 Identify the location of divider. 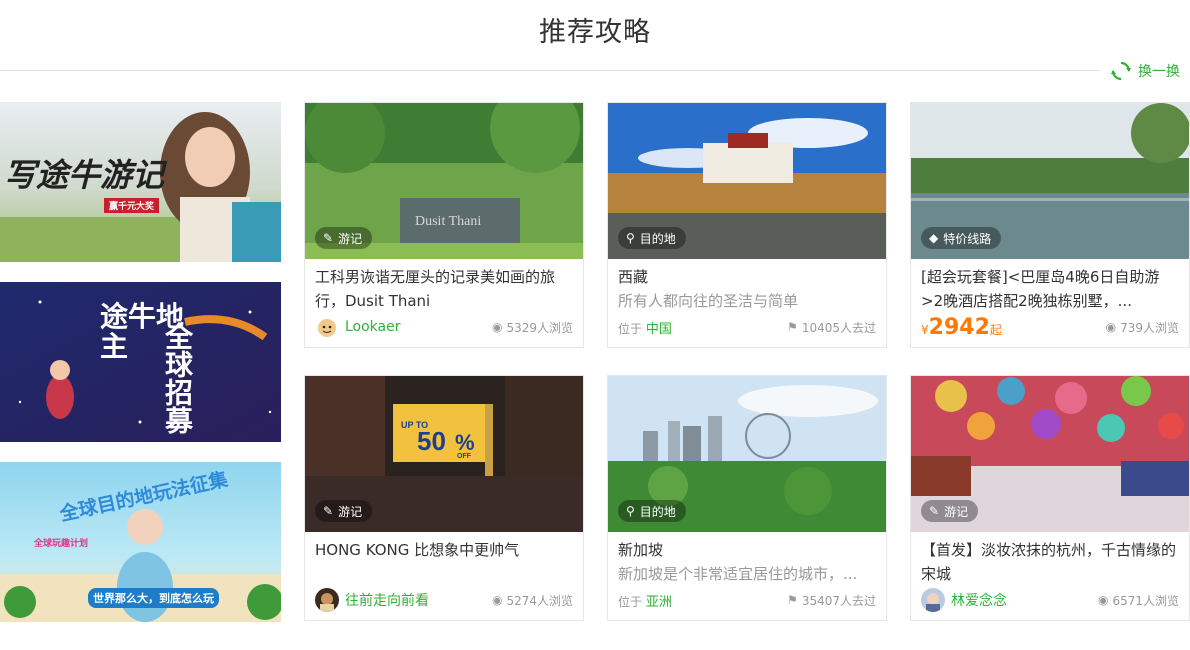
(550, 70).